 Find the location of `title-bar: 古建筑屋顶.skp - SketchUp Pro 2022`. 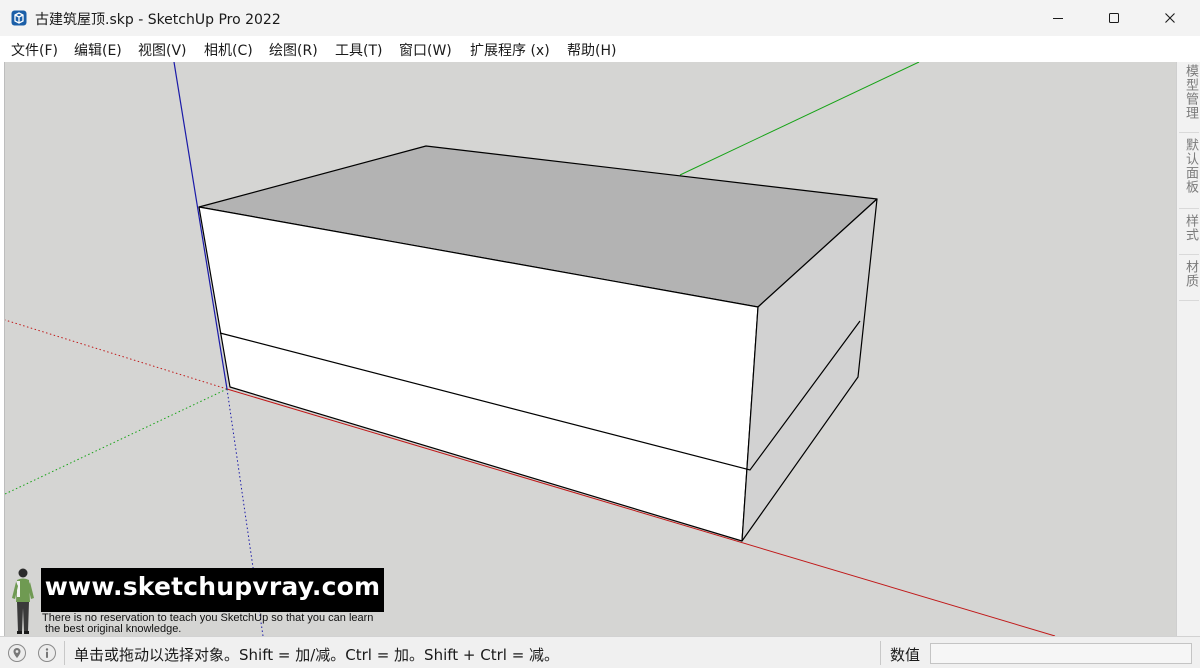

title-bar: 古建筑屋顶.skp - SketchUp Pro 2022 is located at coordinates (600, 18).